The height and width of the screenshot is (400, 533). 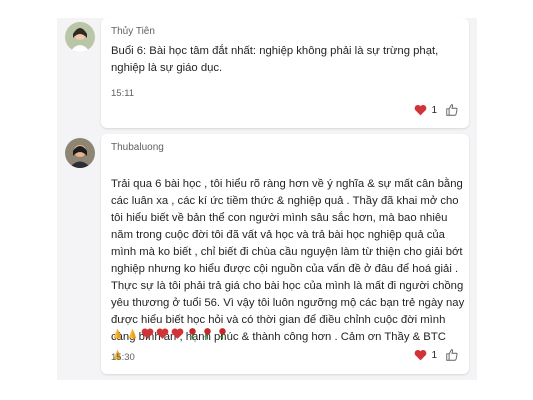 I want to click on message-author: Thubaluong, so click(x=137, y=147).